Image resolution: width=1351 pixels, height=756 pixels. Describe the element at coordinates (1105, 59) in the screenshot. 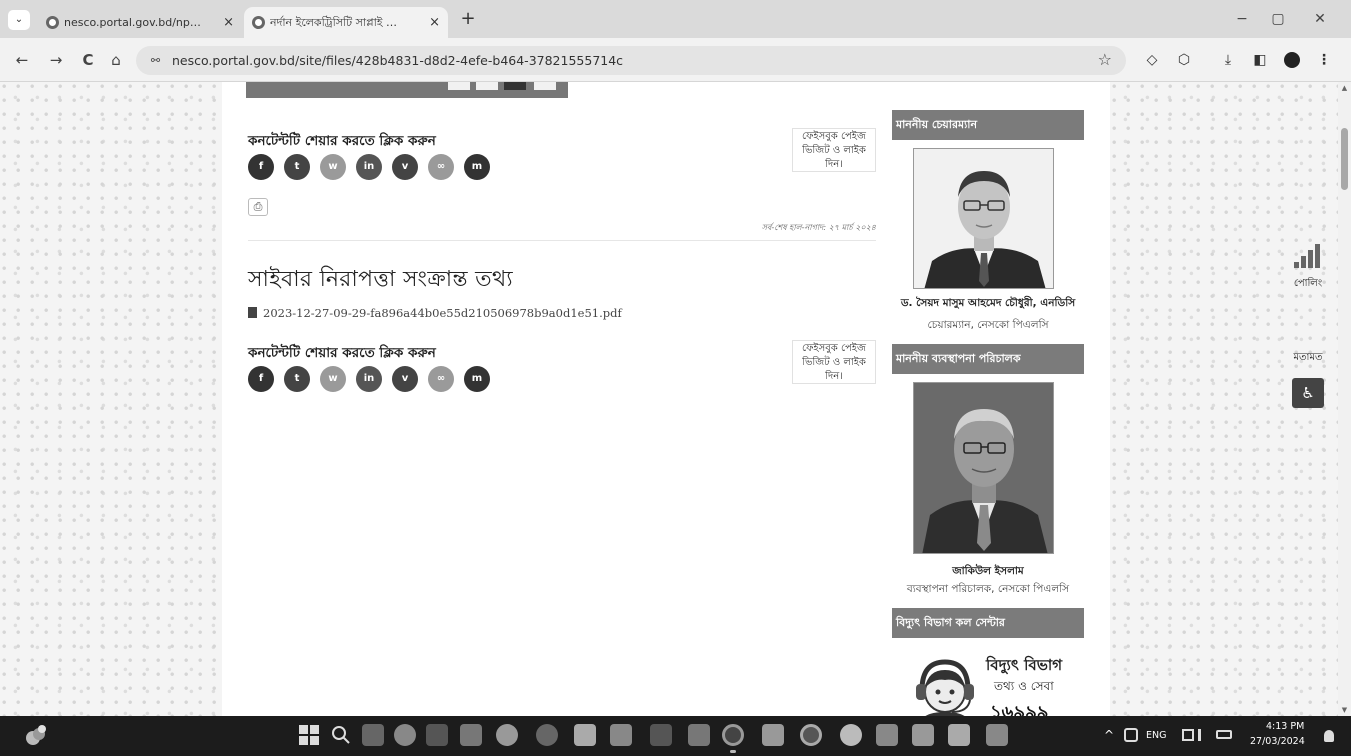

I see `bookmark-star-icon: ☆` at that location.